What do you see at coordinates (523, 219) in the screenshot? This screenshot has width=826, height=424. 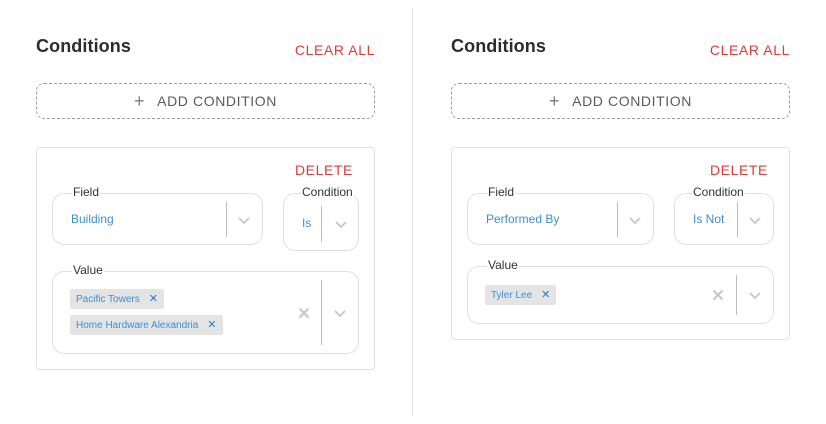 I see `field-value: Performed By` at bounding box center [523, 219].